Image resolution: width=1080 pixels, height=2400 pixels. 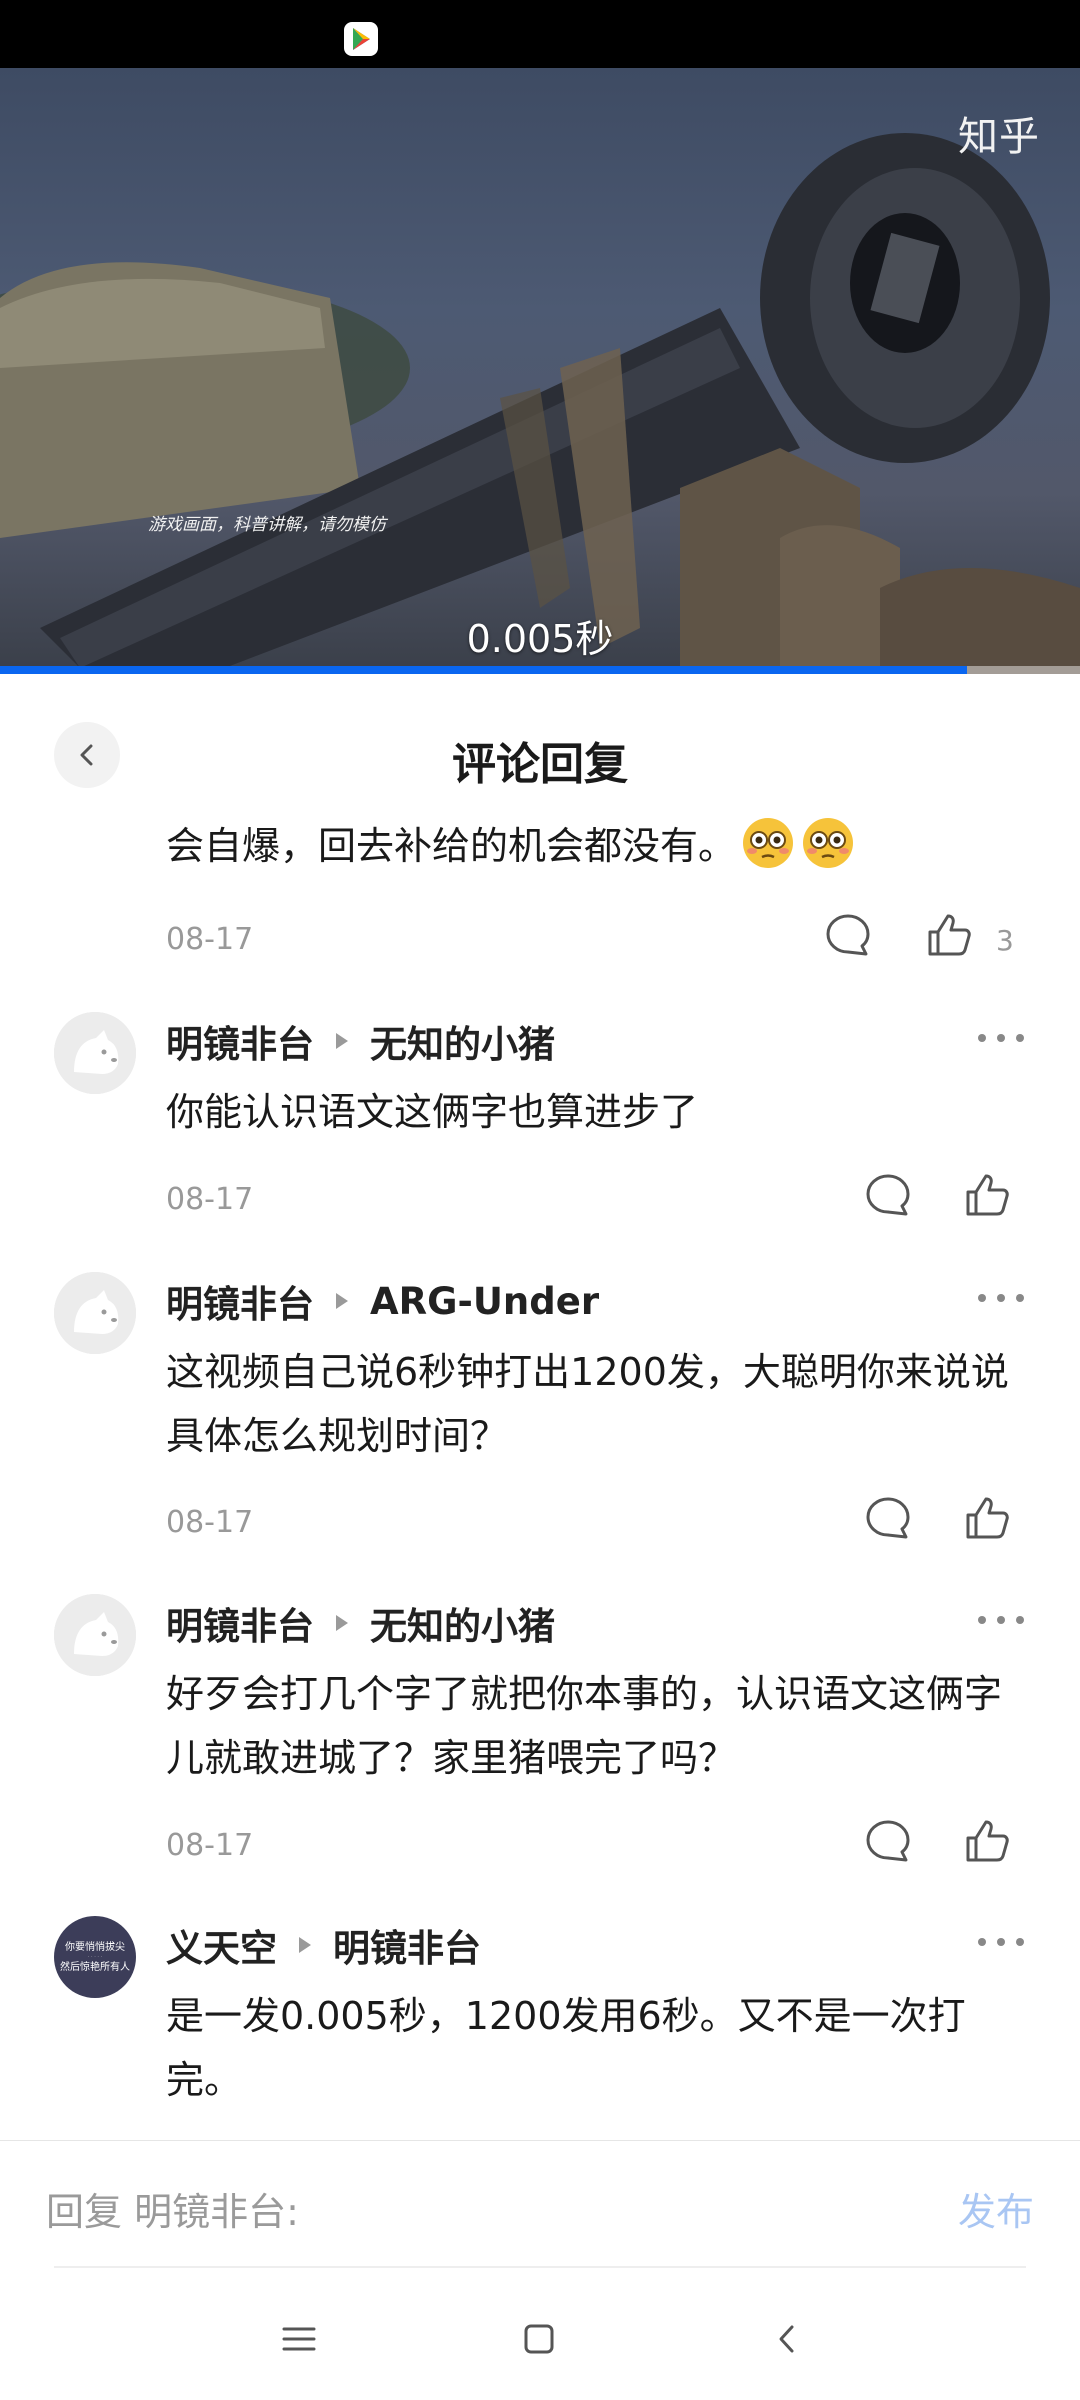 I want to click on comment-text-content: 会自爆，回去补给的机会都没有。, so click(x=451, y=846).